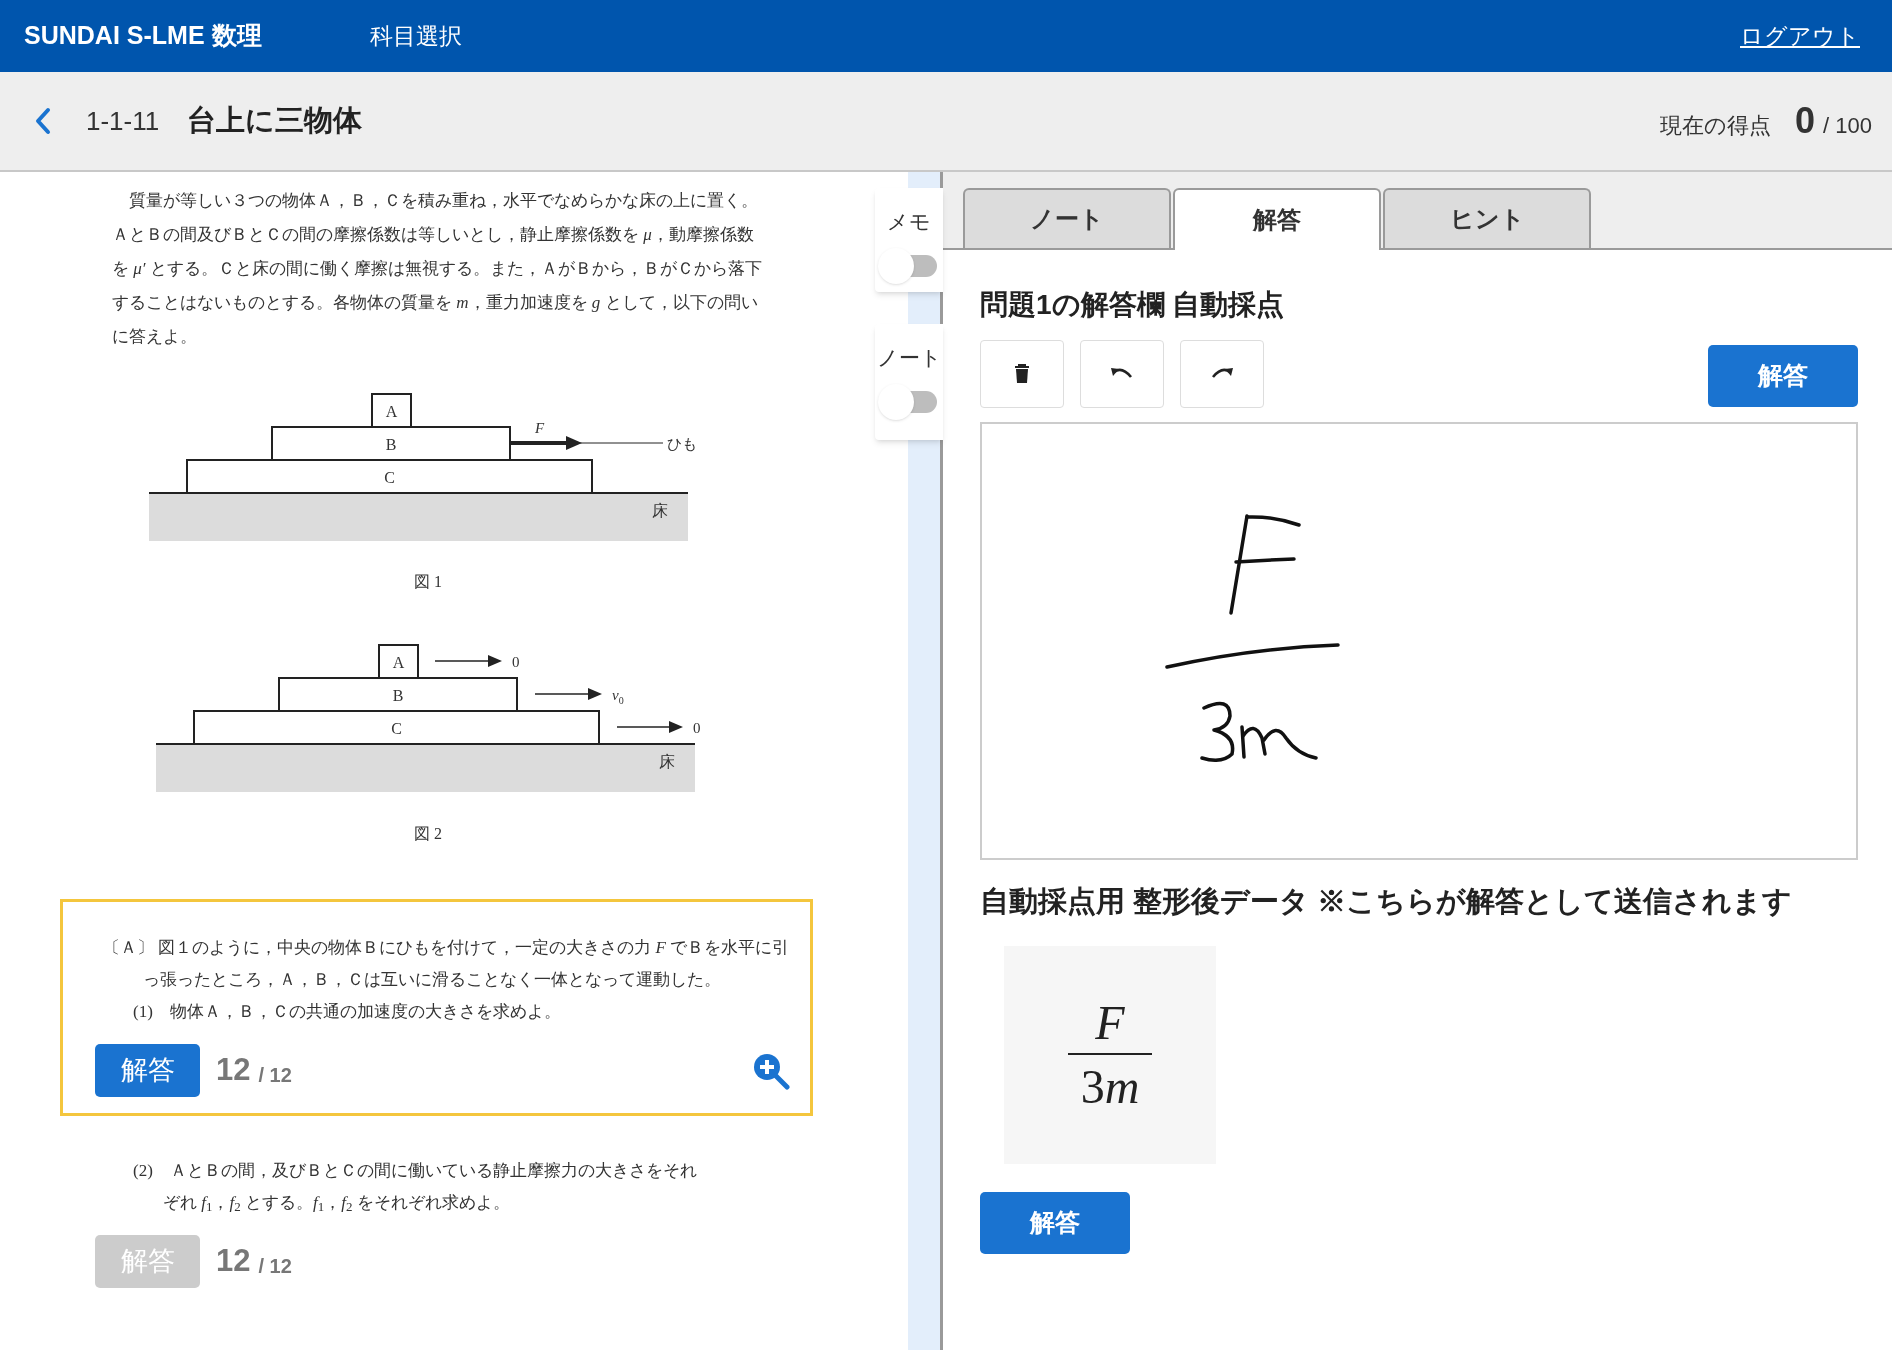  What do you see at coordinates (447, 964) in the screenshot?
I see `question-text: 〔Ａ〕 図１のように，中央の物体Ｂにひもを付けて，一定の大きさの力 F でＢを水平に引っ張ったところ，Ａ，Ｂ，Ｃは互いに滑ることなく一体となって運動した。` at bounding box center [447, 964].